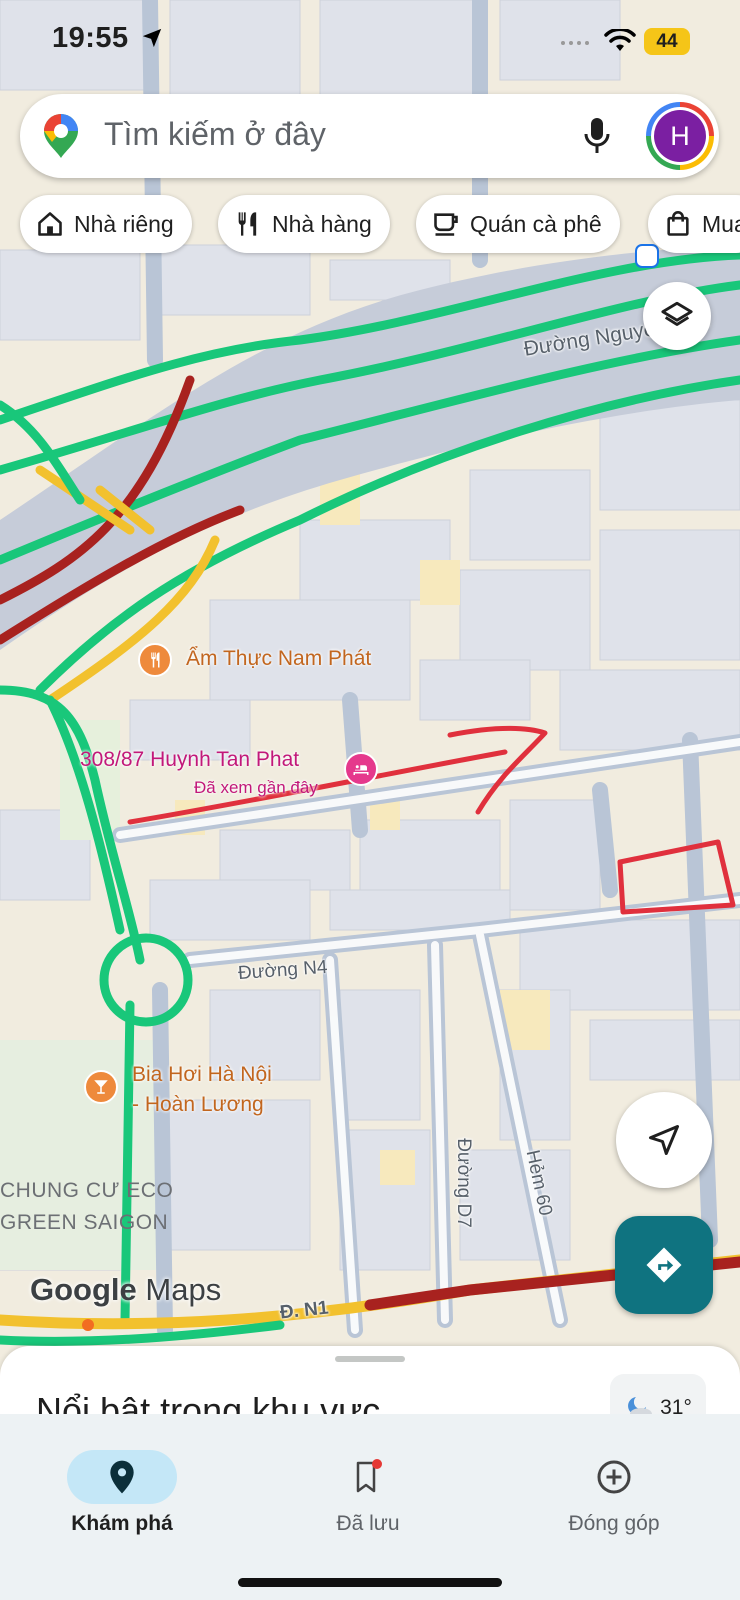  What do you see at coordinates (370, 1359) in the screenshot?
I see `sheet-drag-handle` at bounding box center [370, 1359].